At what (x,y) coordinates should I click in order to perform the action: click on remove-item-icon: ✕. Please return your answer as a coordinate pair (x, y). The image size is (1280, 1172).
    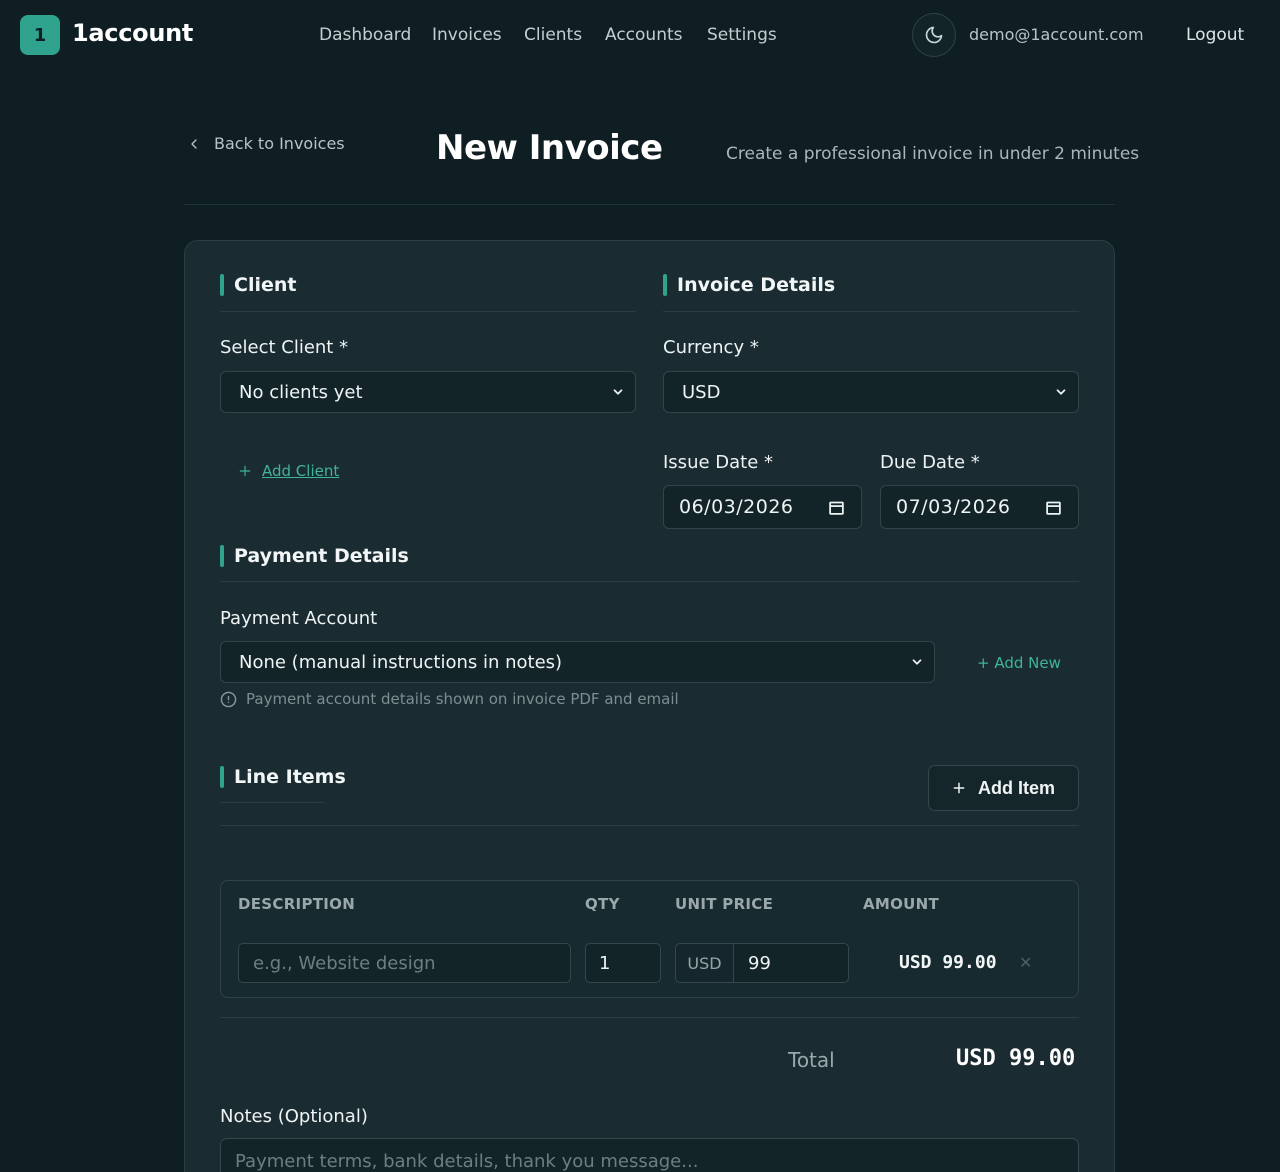
    Looking at the image, I should click on (1025, 962).